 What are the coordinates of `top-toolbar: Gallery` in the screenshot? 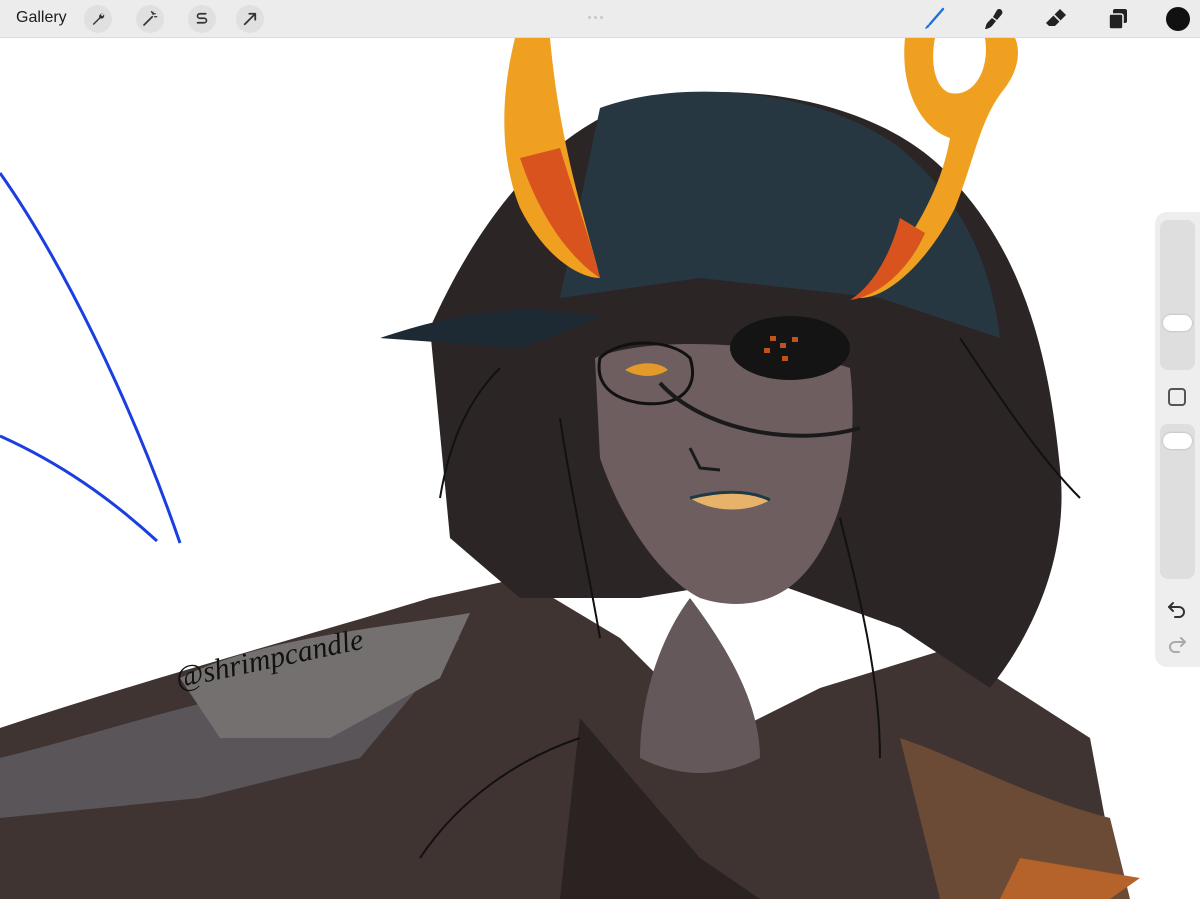 It's located at (600, 19).